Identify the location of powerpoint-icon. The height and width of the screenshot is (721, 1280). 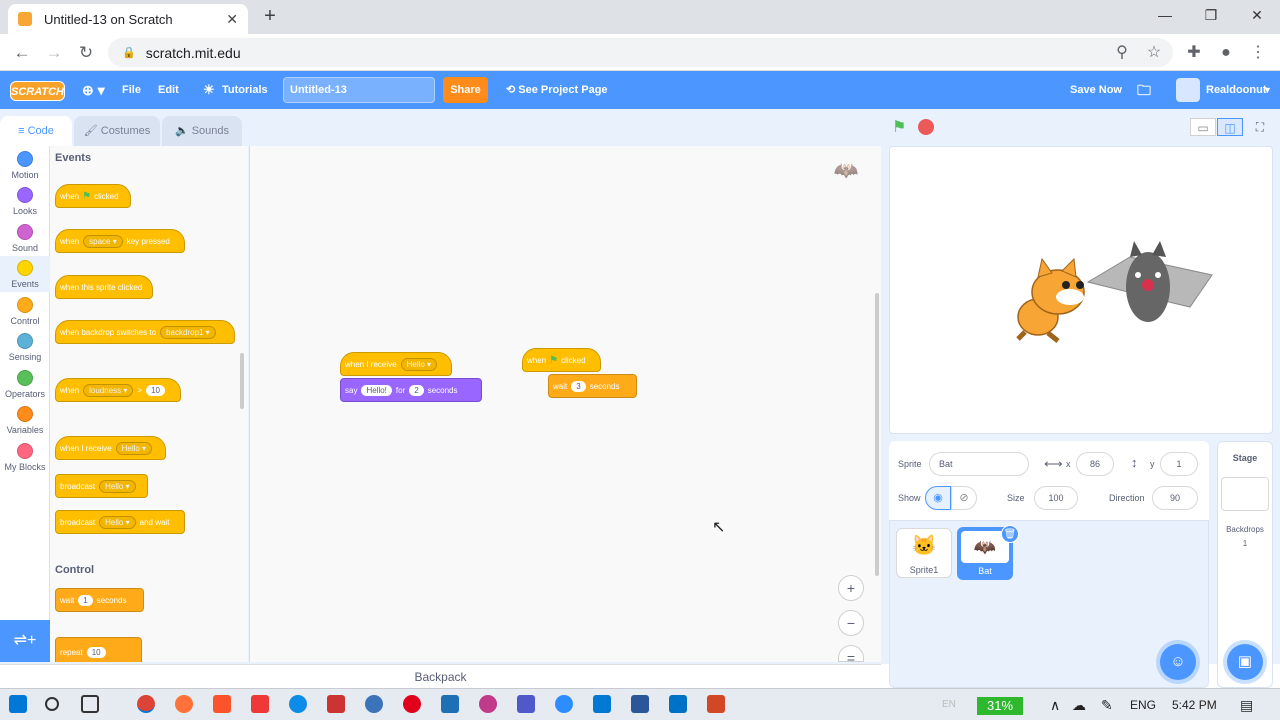
(716, 704).